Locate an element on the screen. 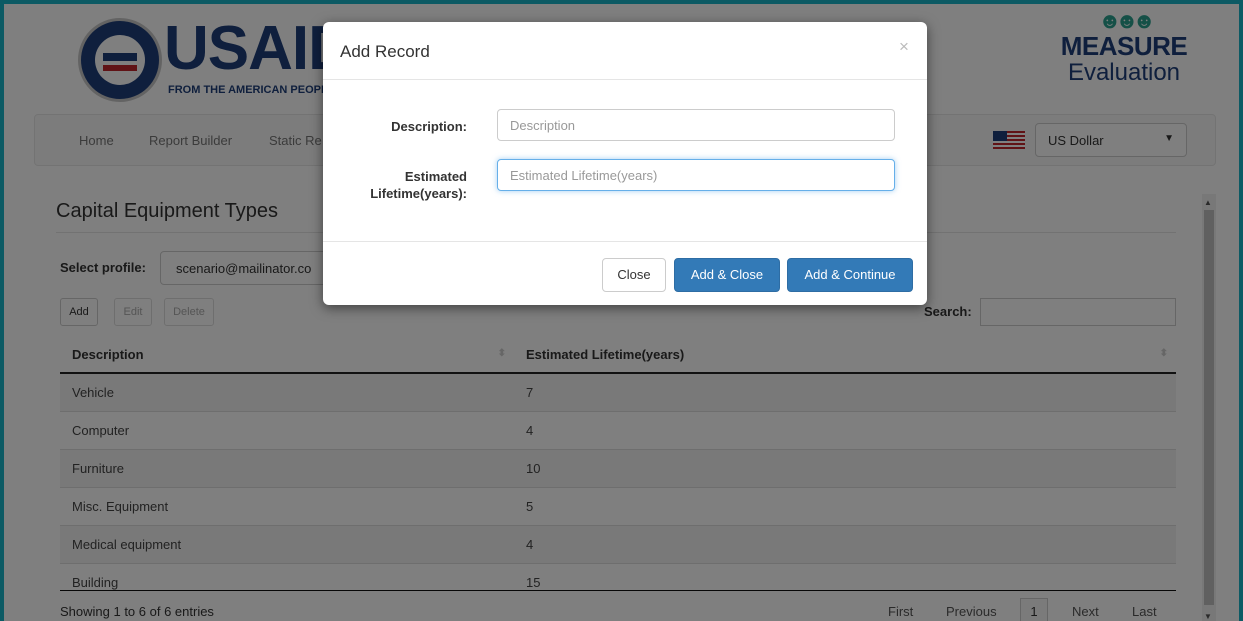 The image size is (1243, 621). close-button: Close is located at coordinates (634, 275).